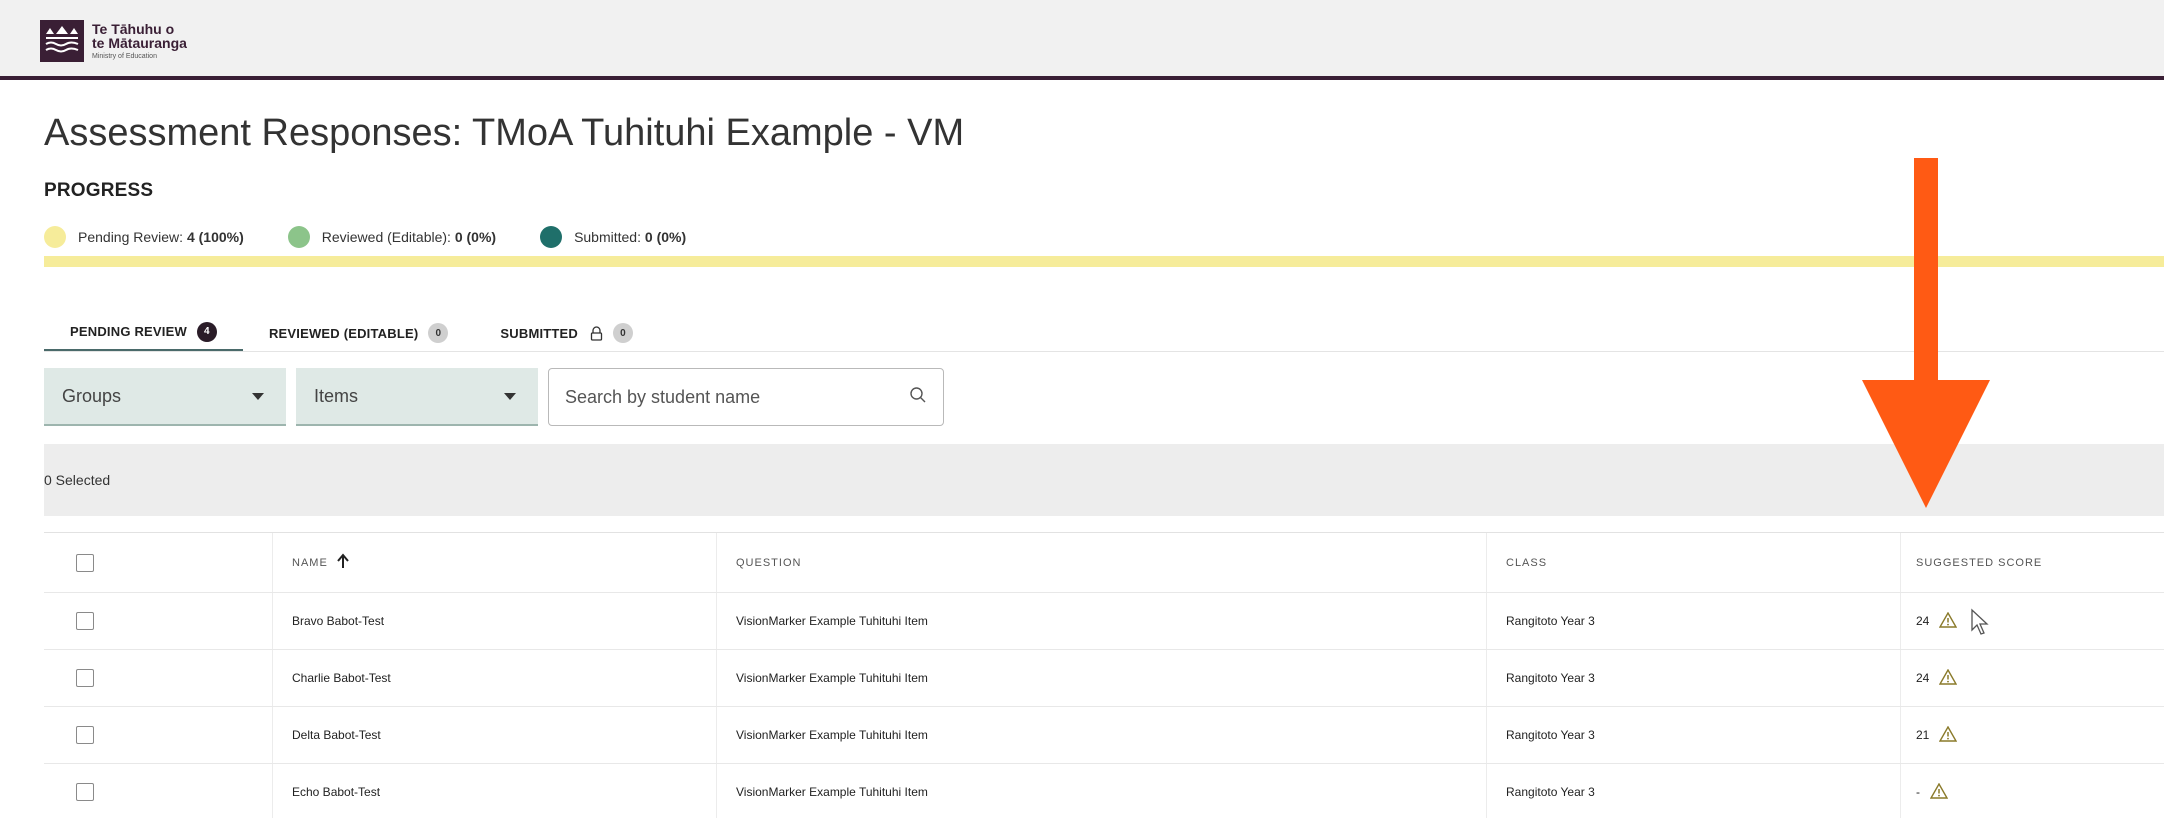 This screenshot has height=818, width=2164. I want to click on question-header-label: QUESTION, so click(769, 562).